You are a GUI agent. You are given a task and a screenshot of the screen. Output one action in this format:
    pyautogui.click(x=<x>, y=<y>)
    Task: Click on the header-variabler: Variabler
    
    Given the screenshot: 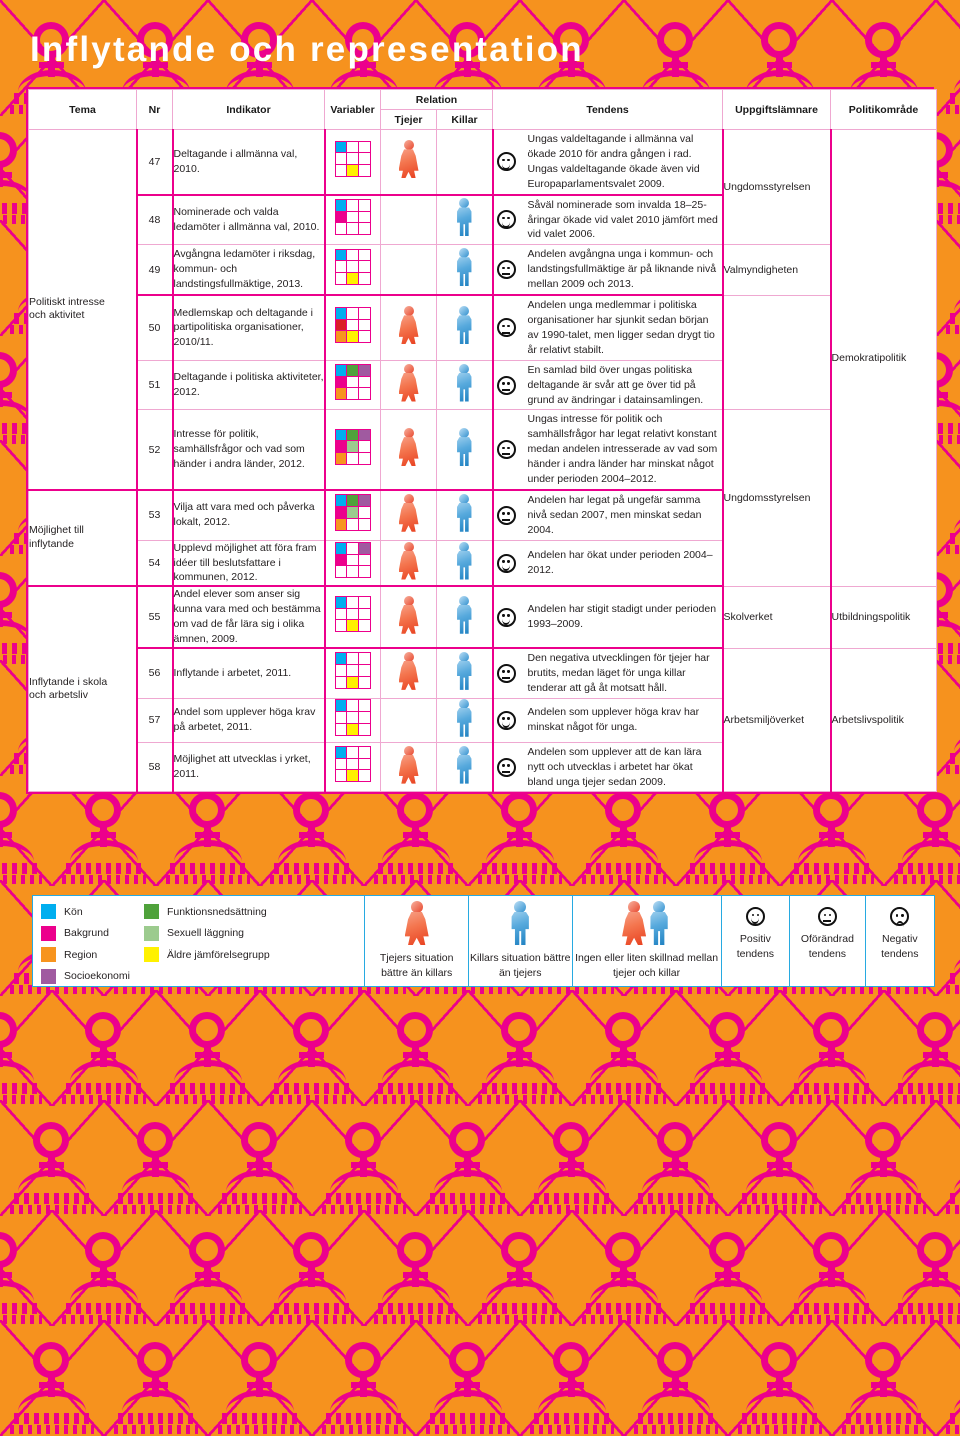 What is the action you would take?
    pyautogui.click(x=352, y=109)
    